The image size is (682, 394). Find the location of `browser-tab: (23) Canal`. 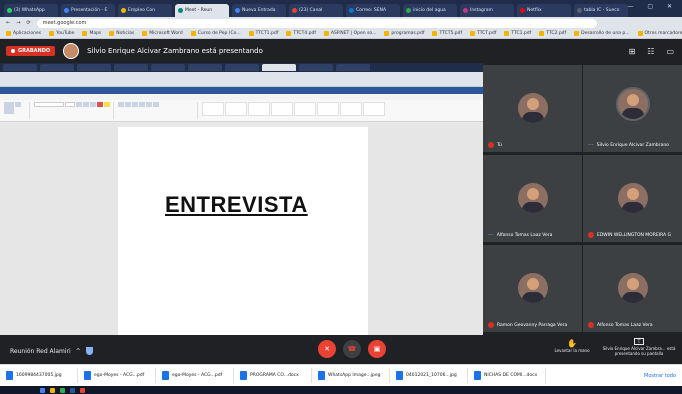

browser-tab: (23) Canal is located at coordinates (316, 10).